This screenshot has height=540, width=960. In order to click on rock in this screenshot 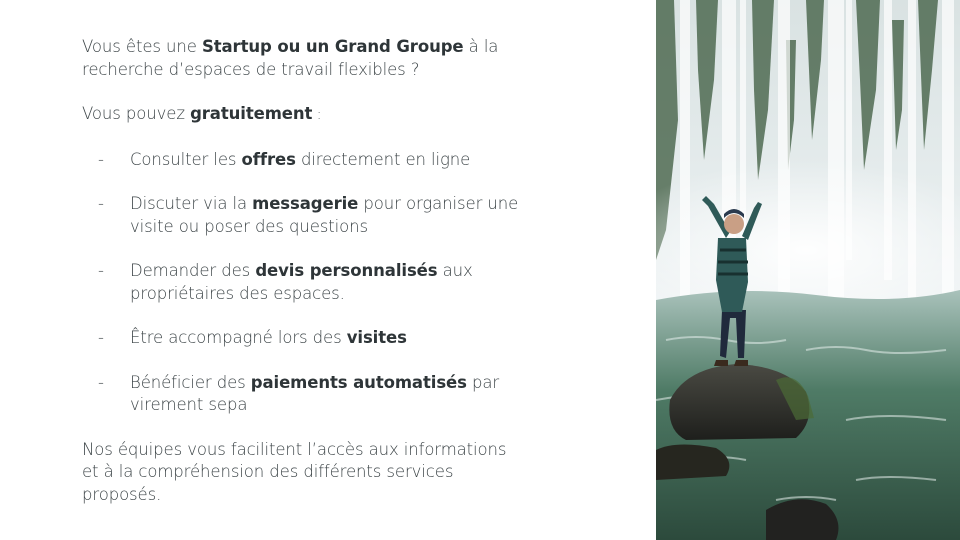, I will do `click(693, 462)`.